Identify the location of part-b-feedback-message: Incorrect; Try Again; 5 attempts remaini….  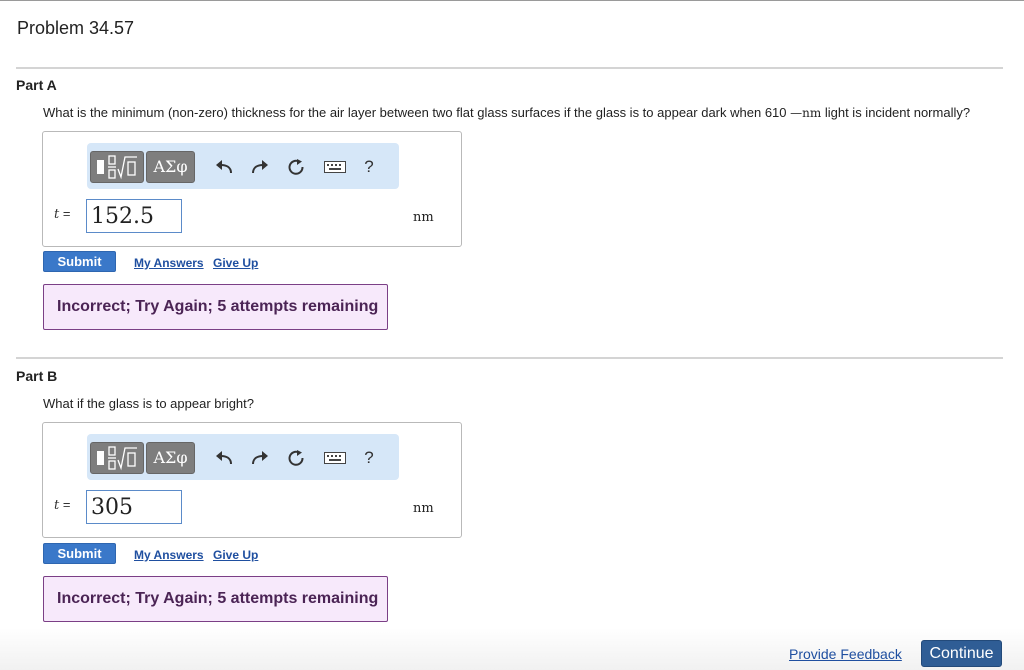
(215, 599).